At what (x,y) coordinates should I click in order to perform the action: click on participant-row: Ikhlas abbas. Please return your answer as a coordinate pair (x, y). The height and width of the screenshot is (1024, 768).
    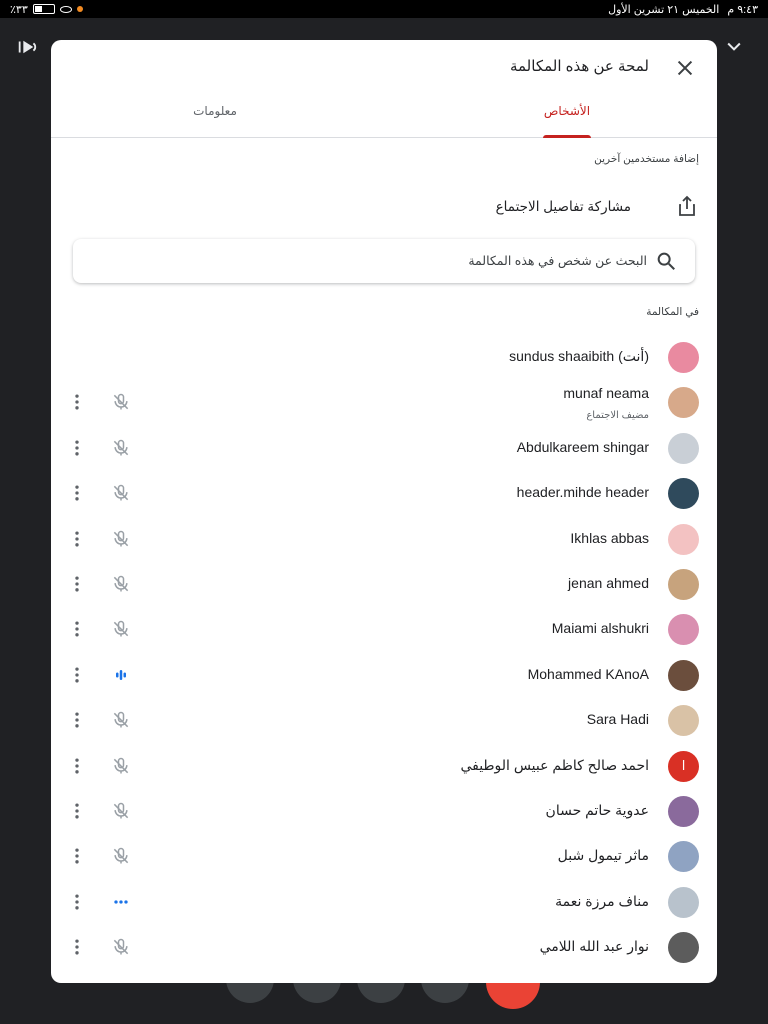
    Looking at the image, I should click on (384, 539).